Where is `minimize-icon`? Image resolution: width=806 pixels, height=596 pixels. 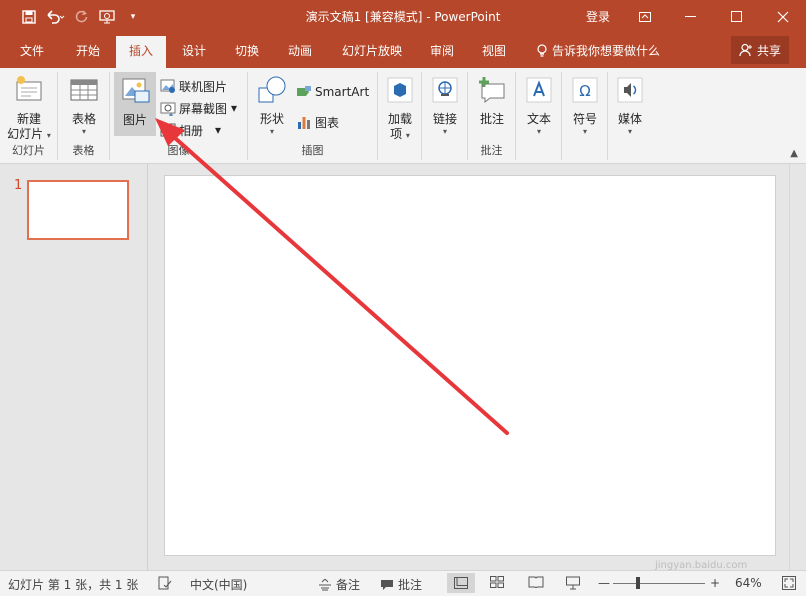
minimize-icon is located at coordinates (691, 17).